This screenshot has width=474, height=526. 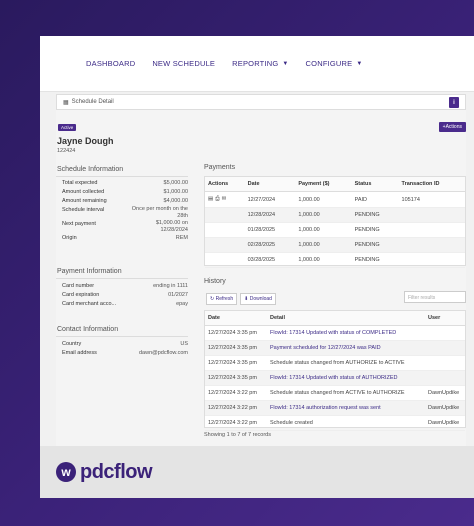 What do you see at coordinates (335, 199) in the screenshot?
I see `table-row: ▤ ⎙ ✉ 12/27/2024 1,000.00 PAID 105174` at bounding box center [335, 199].